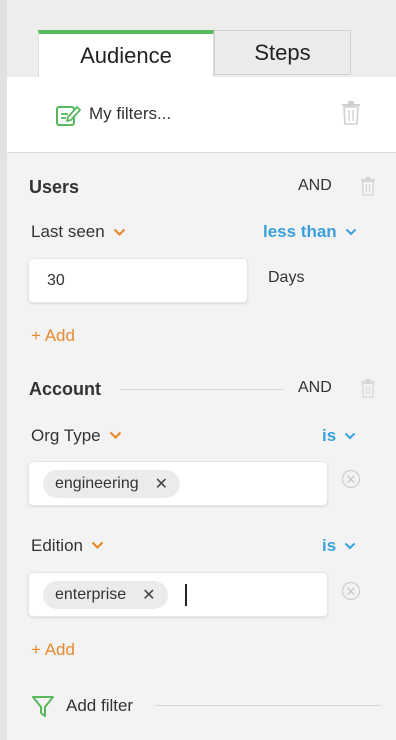 The height and width of the screenshot is (740, 396). I want to click on field-label: Org Type, so click(66, 435).